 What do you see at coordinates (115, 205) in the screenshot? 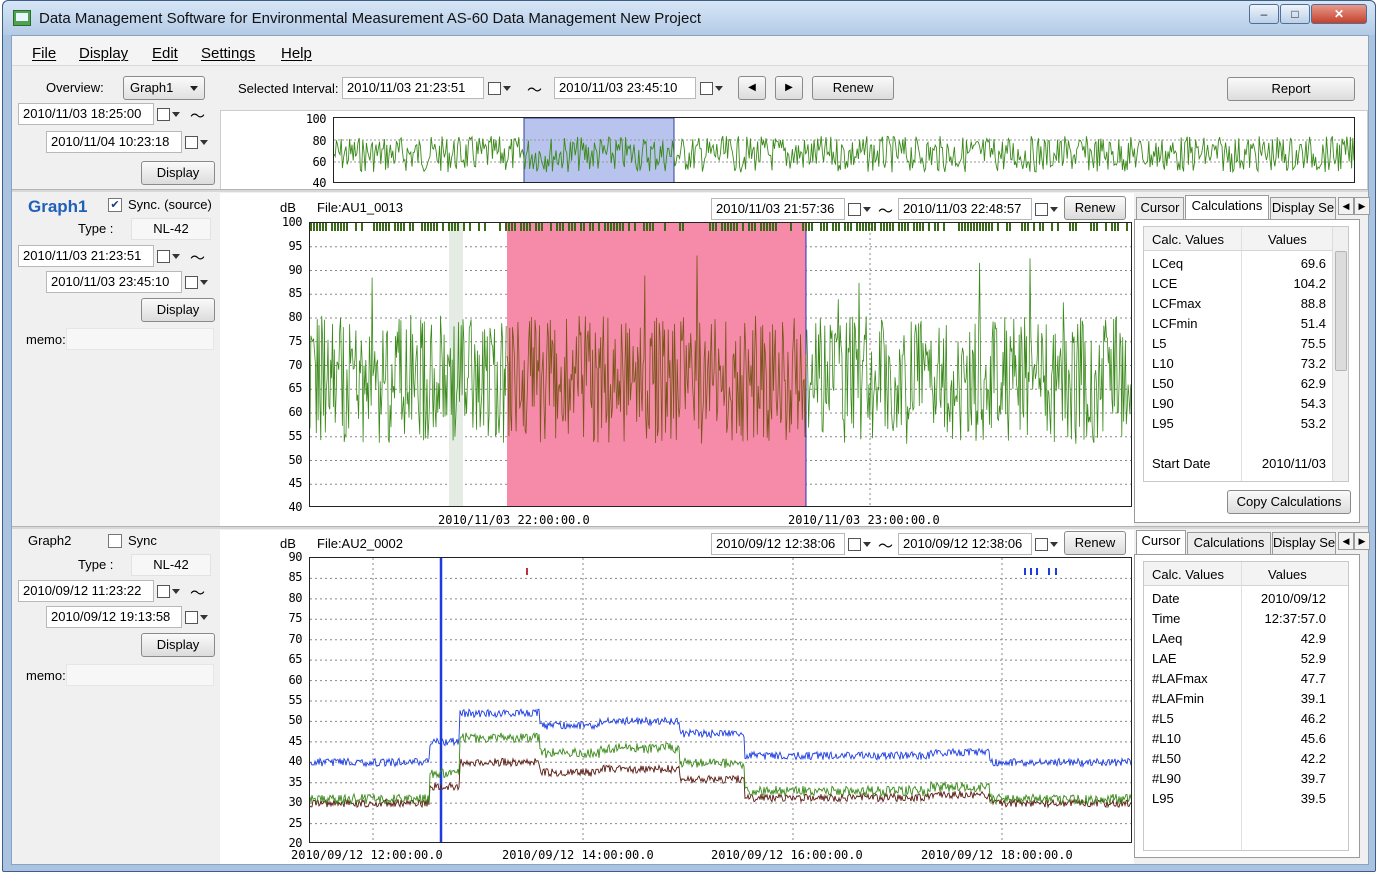
I see `graph1-sync-checkbox: ✔` at bounding box center [115, 205].